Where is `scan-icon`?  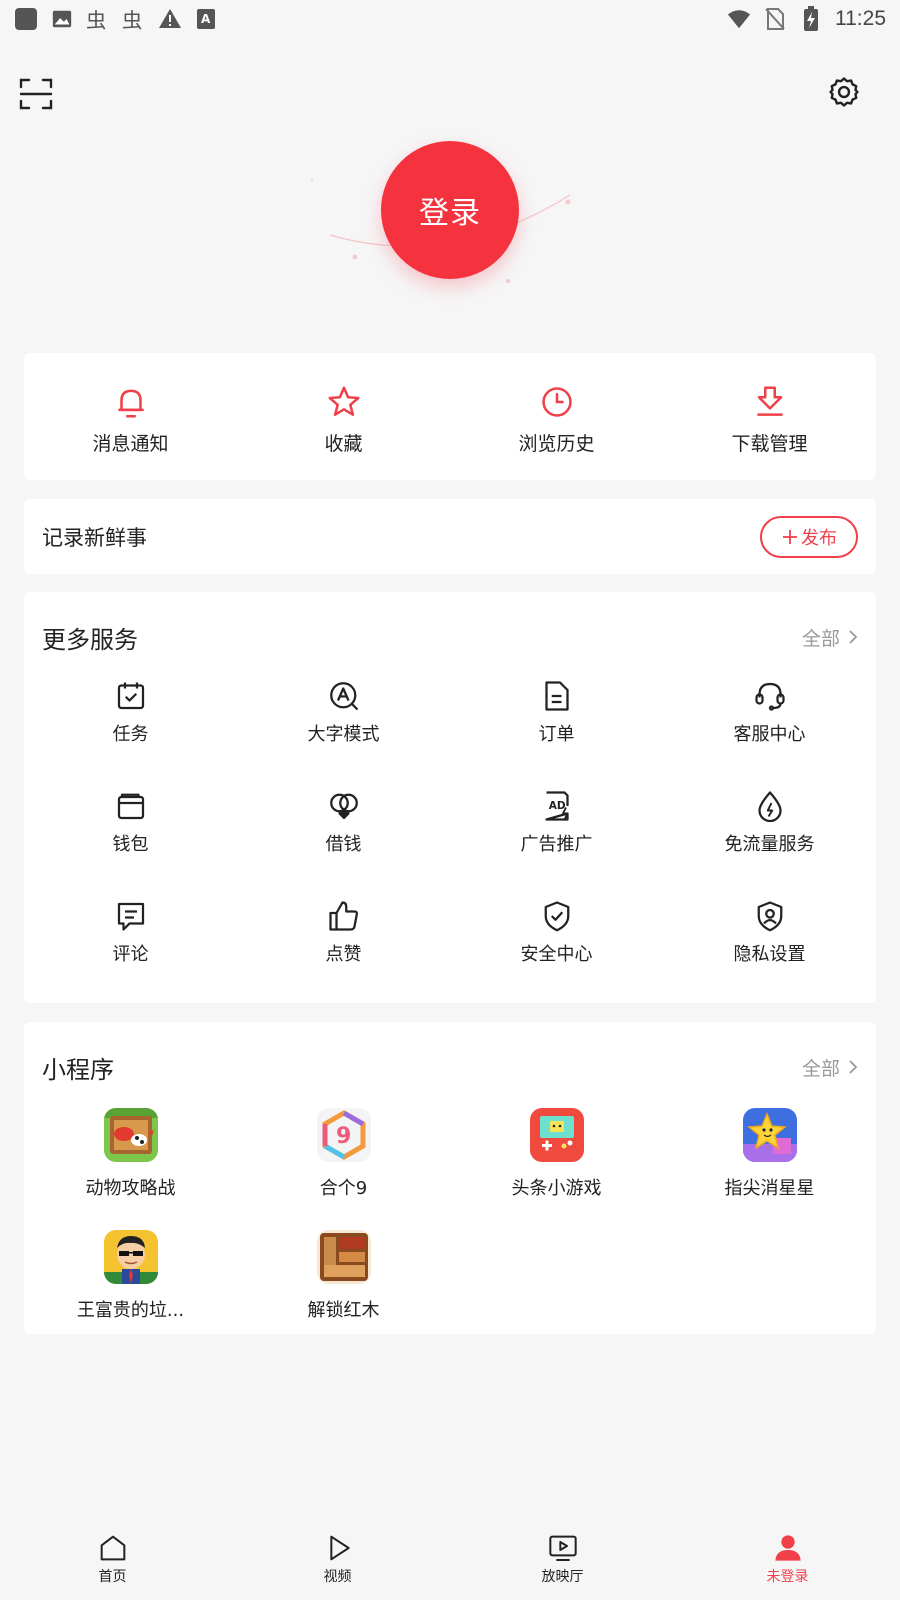 scan-icon is located at coordinates (36, 94).